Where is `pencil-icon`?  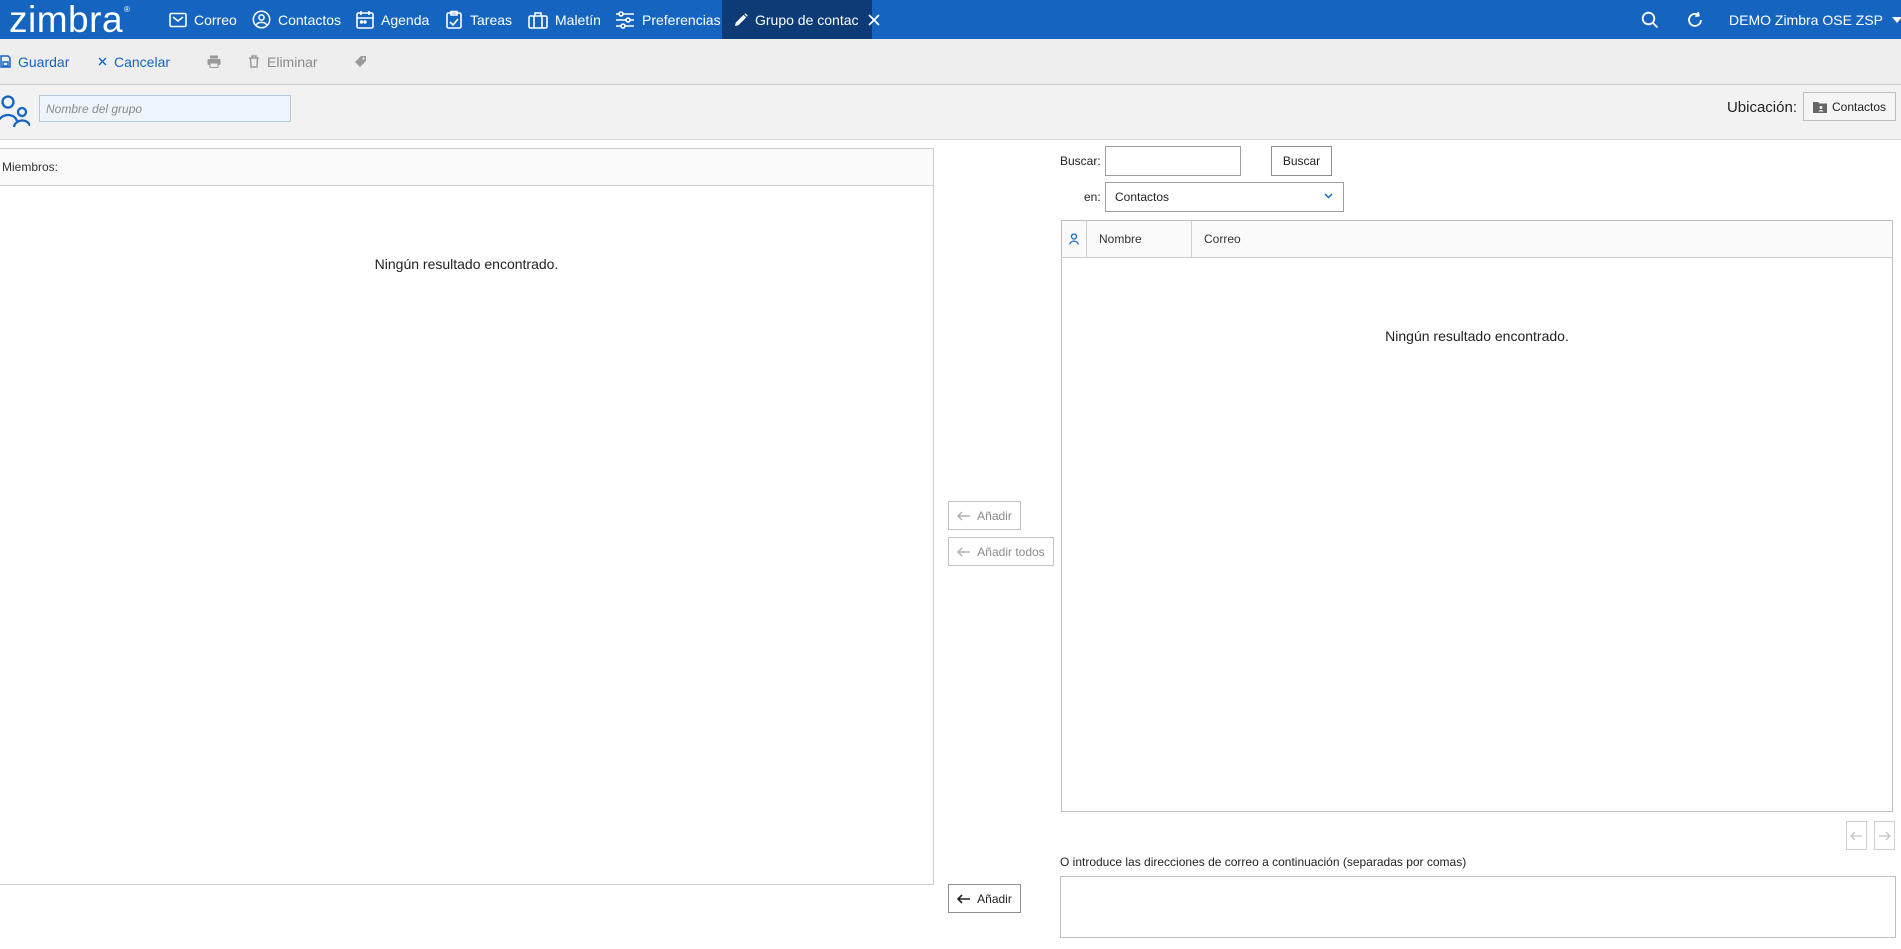 pencil-icon is located at coordinates (741, 19).